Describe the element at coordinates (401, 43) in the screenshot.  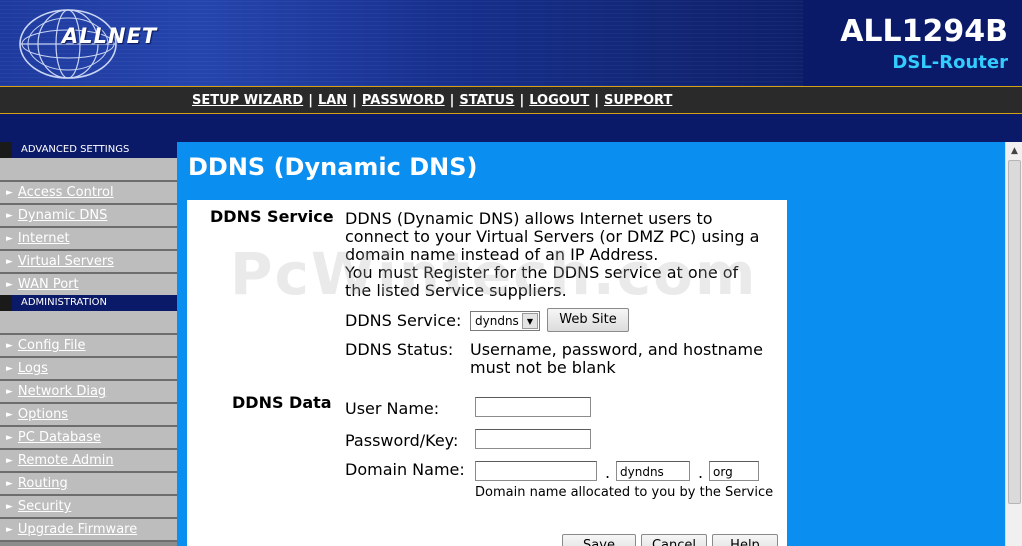
I see `banner-graphic: ALLNET` at that location.